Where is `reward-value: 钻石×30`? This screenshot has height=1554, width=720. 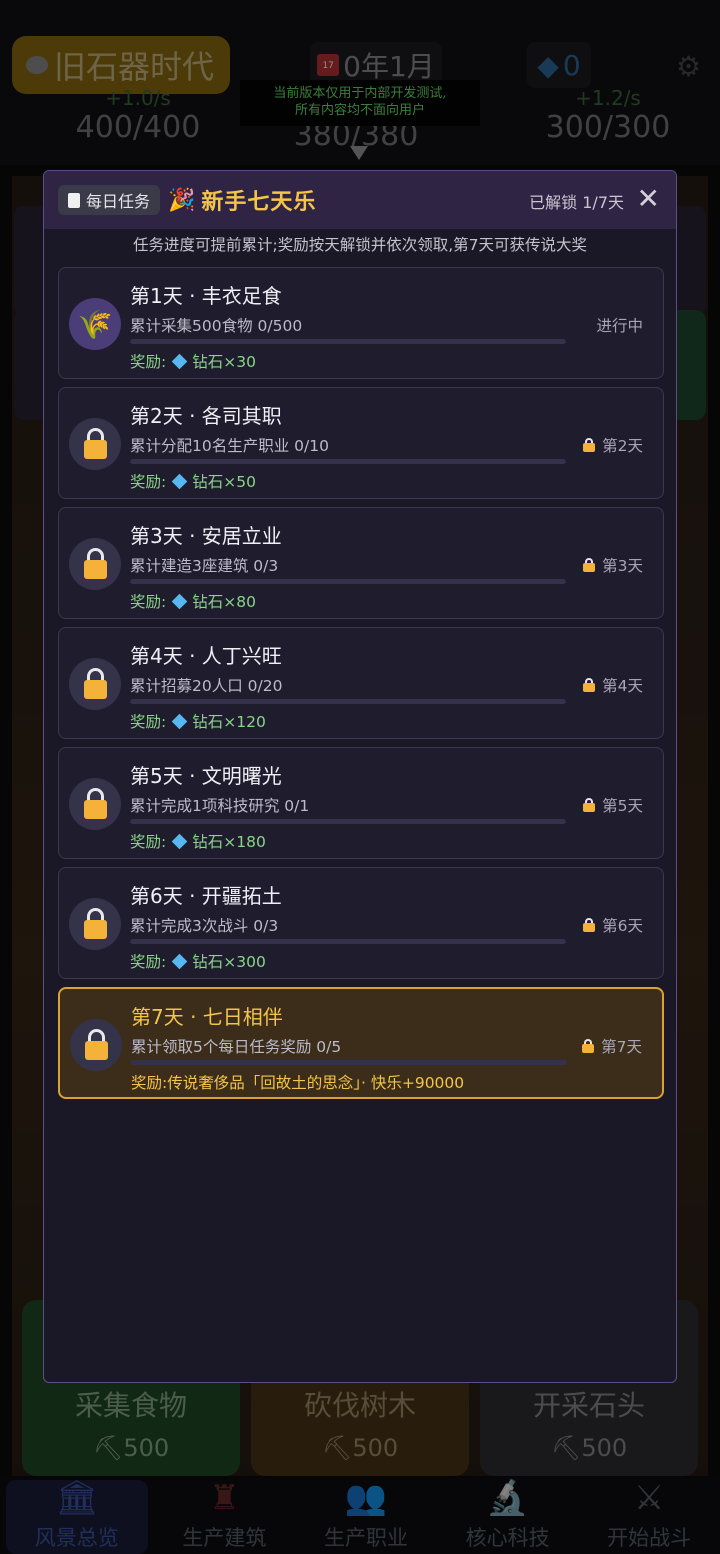 reward-value: 钻石×30 is located at coordinates (224, 362).